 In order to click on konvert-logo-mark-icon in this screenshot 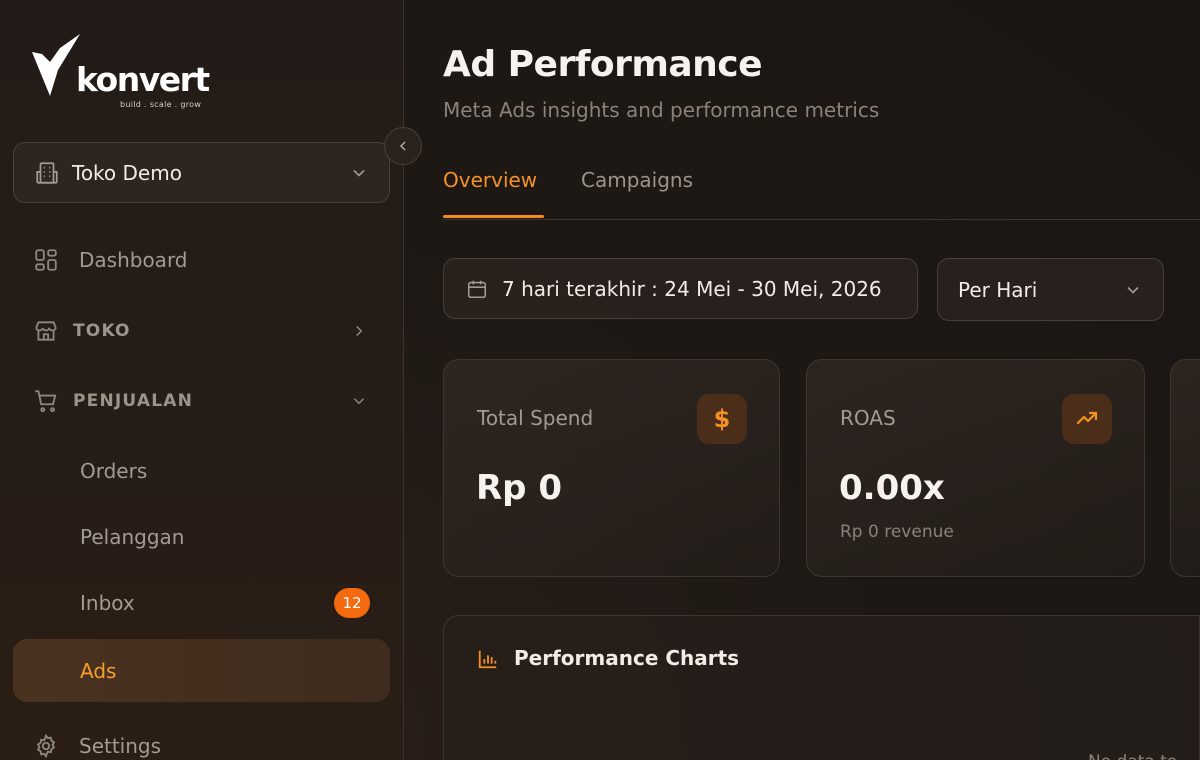, I will do `click(56, 65)`.